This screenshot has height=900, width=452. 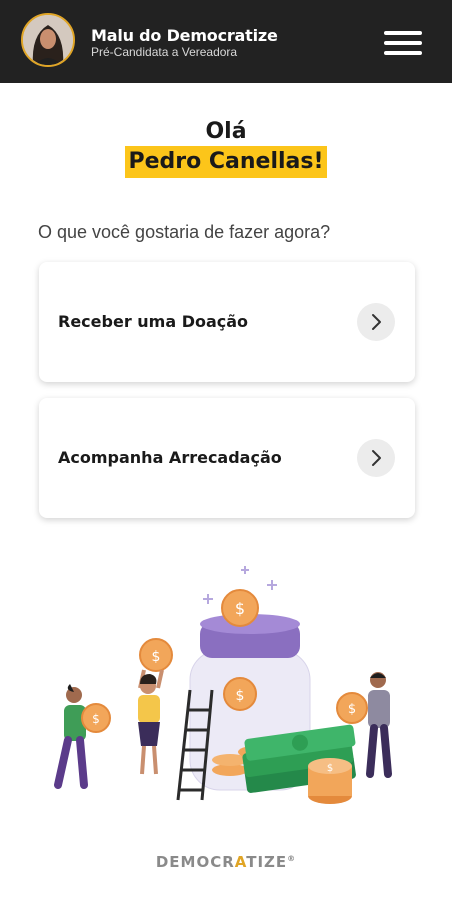 I want to click on brand-accent: A, so click(x=240, y=862).